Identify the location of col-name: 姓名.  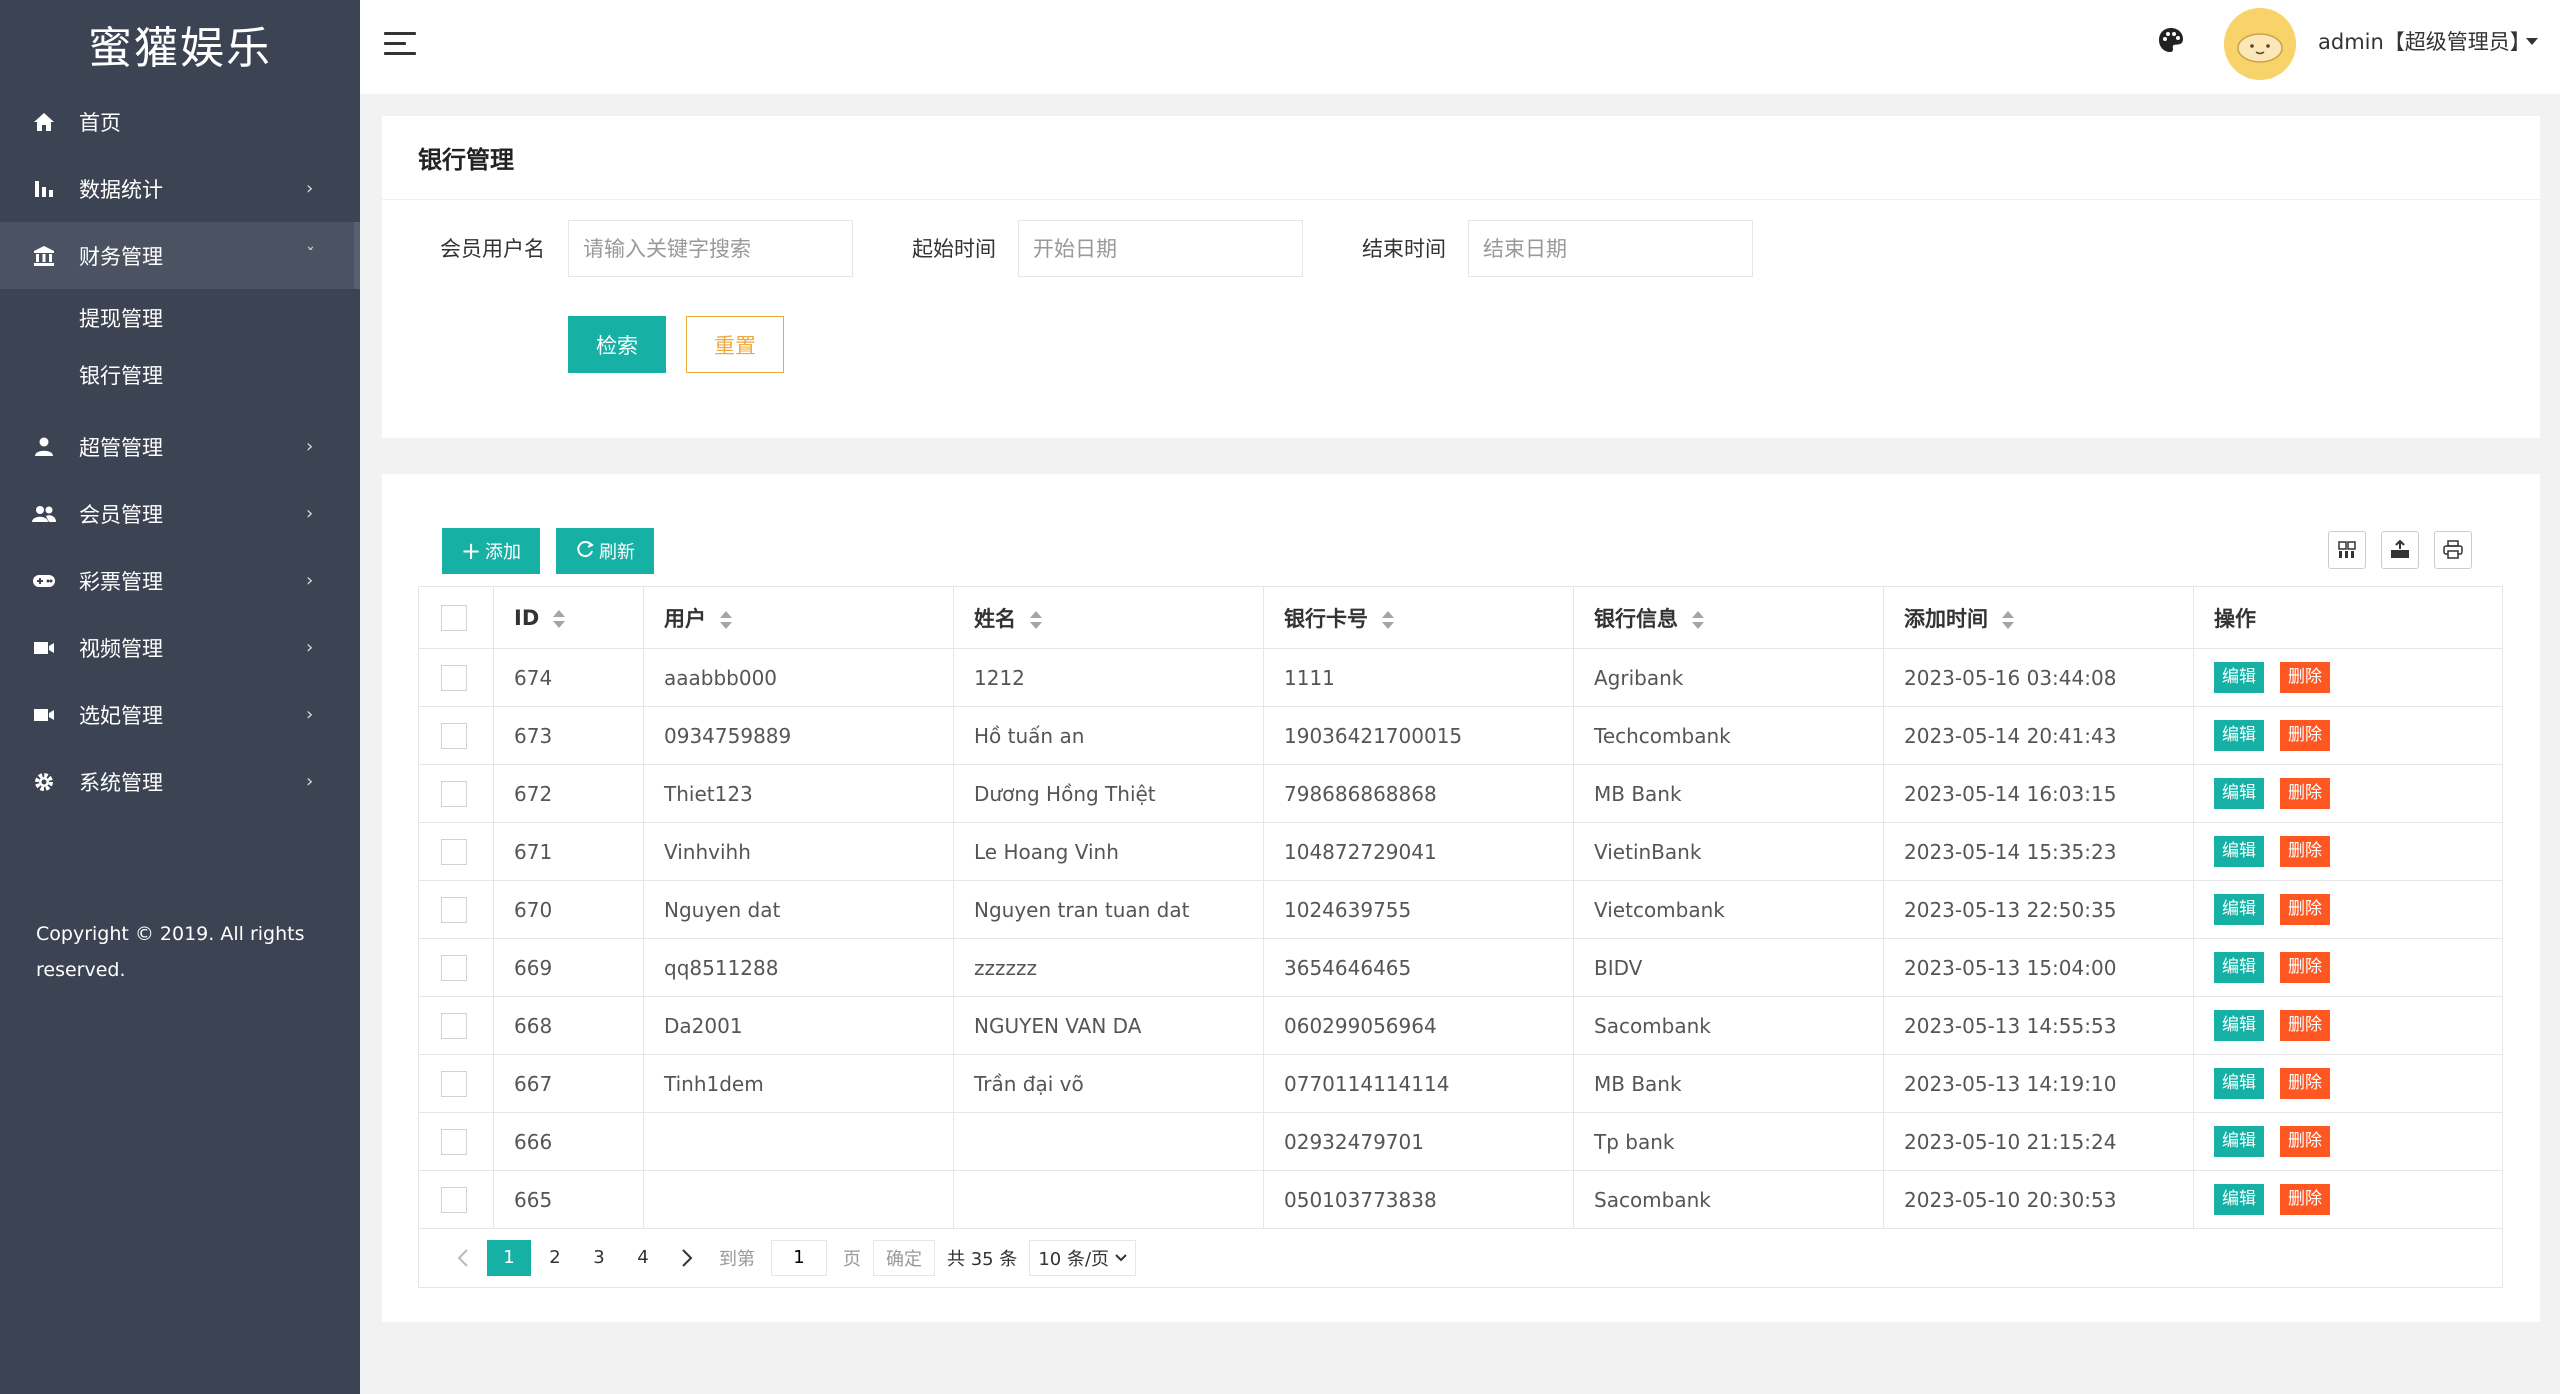
(1108, 617).